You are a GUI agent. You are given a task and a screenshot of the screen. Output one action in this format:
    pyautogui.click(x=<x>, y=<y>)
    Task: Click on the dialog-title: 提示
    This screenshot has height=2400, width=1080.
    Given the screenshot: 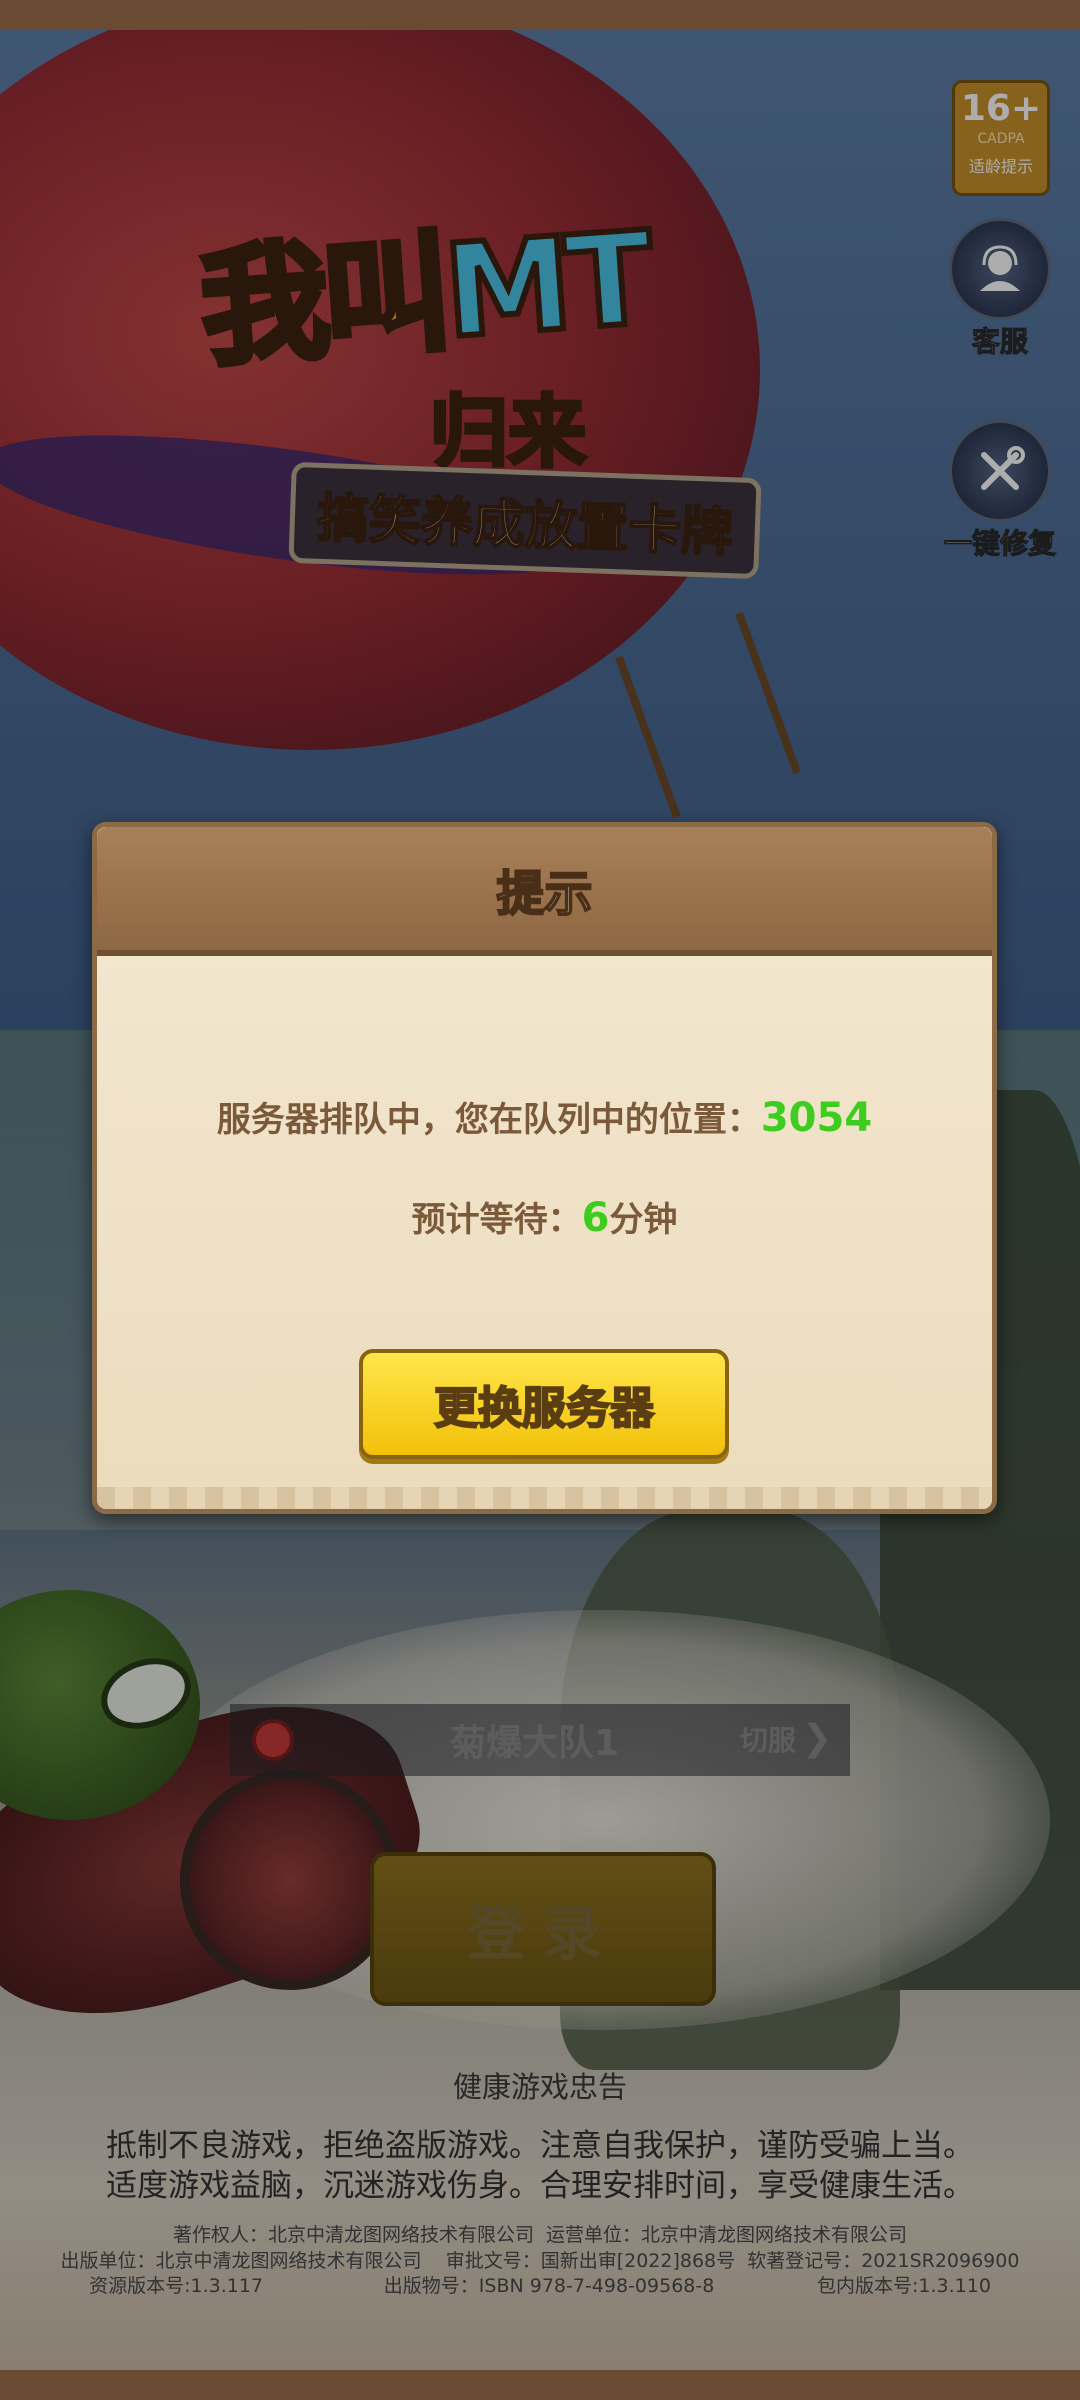 What is the action you would take?
    pyautogui.click(x=544, y=894)
    